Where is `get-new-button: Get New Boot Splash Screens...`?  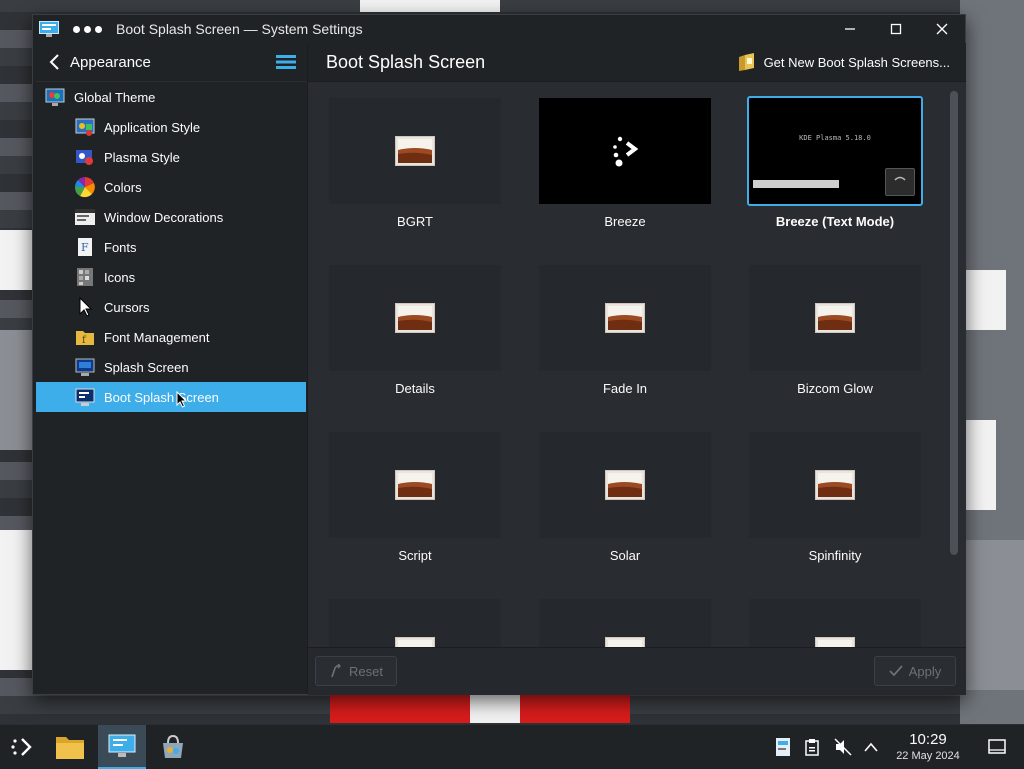
get-new-button: Get New Boot Splash Screens... is located at coordinates (844, 62).